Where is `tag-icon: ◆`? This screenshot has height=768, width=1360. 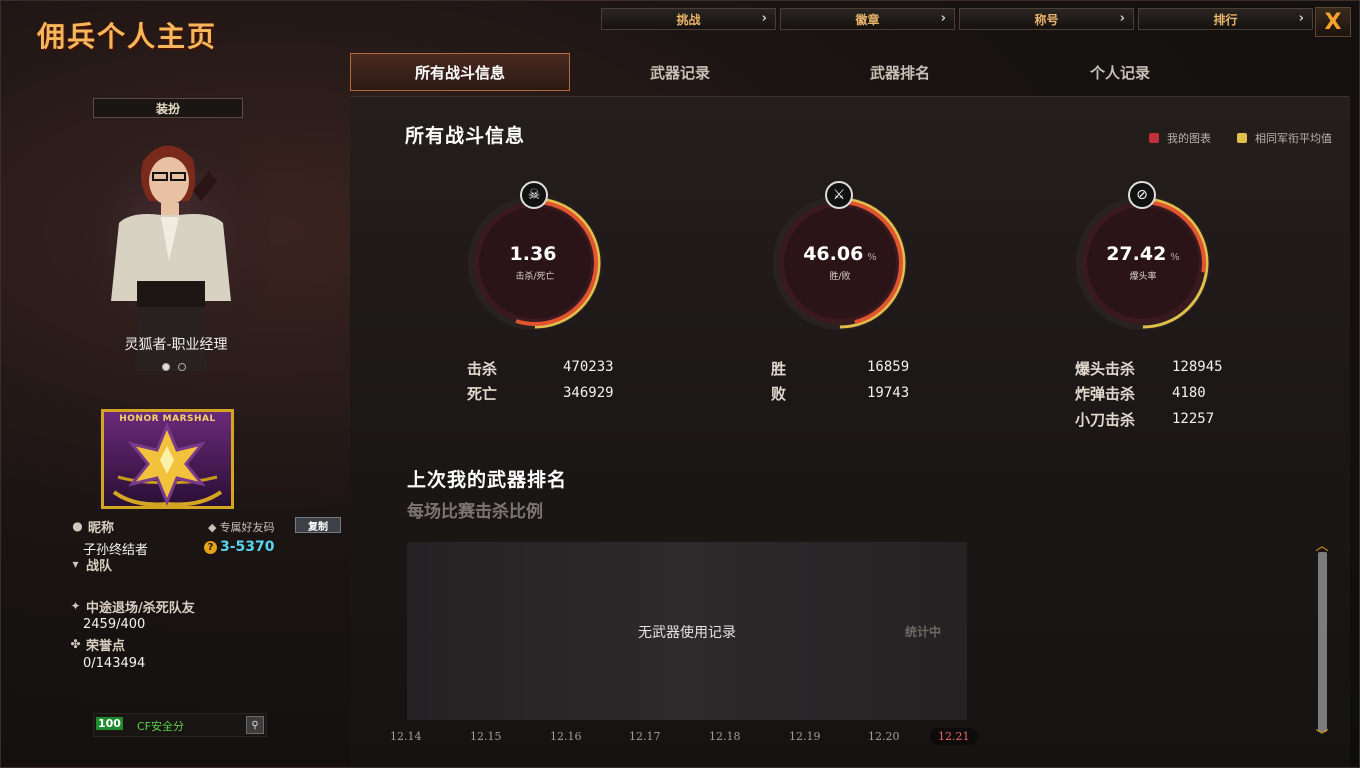 tag-icon: ◆ is located at coordinates (212, 527).